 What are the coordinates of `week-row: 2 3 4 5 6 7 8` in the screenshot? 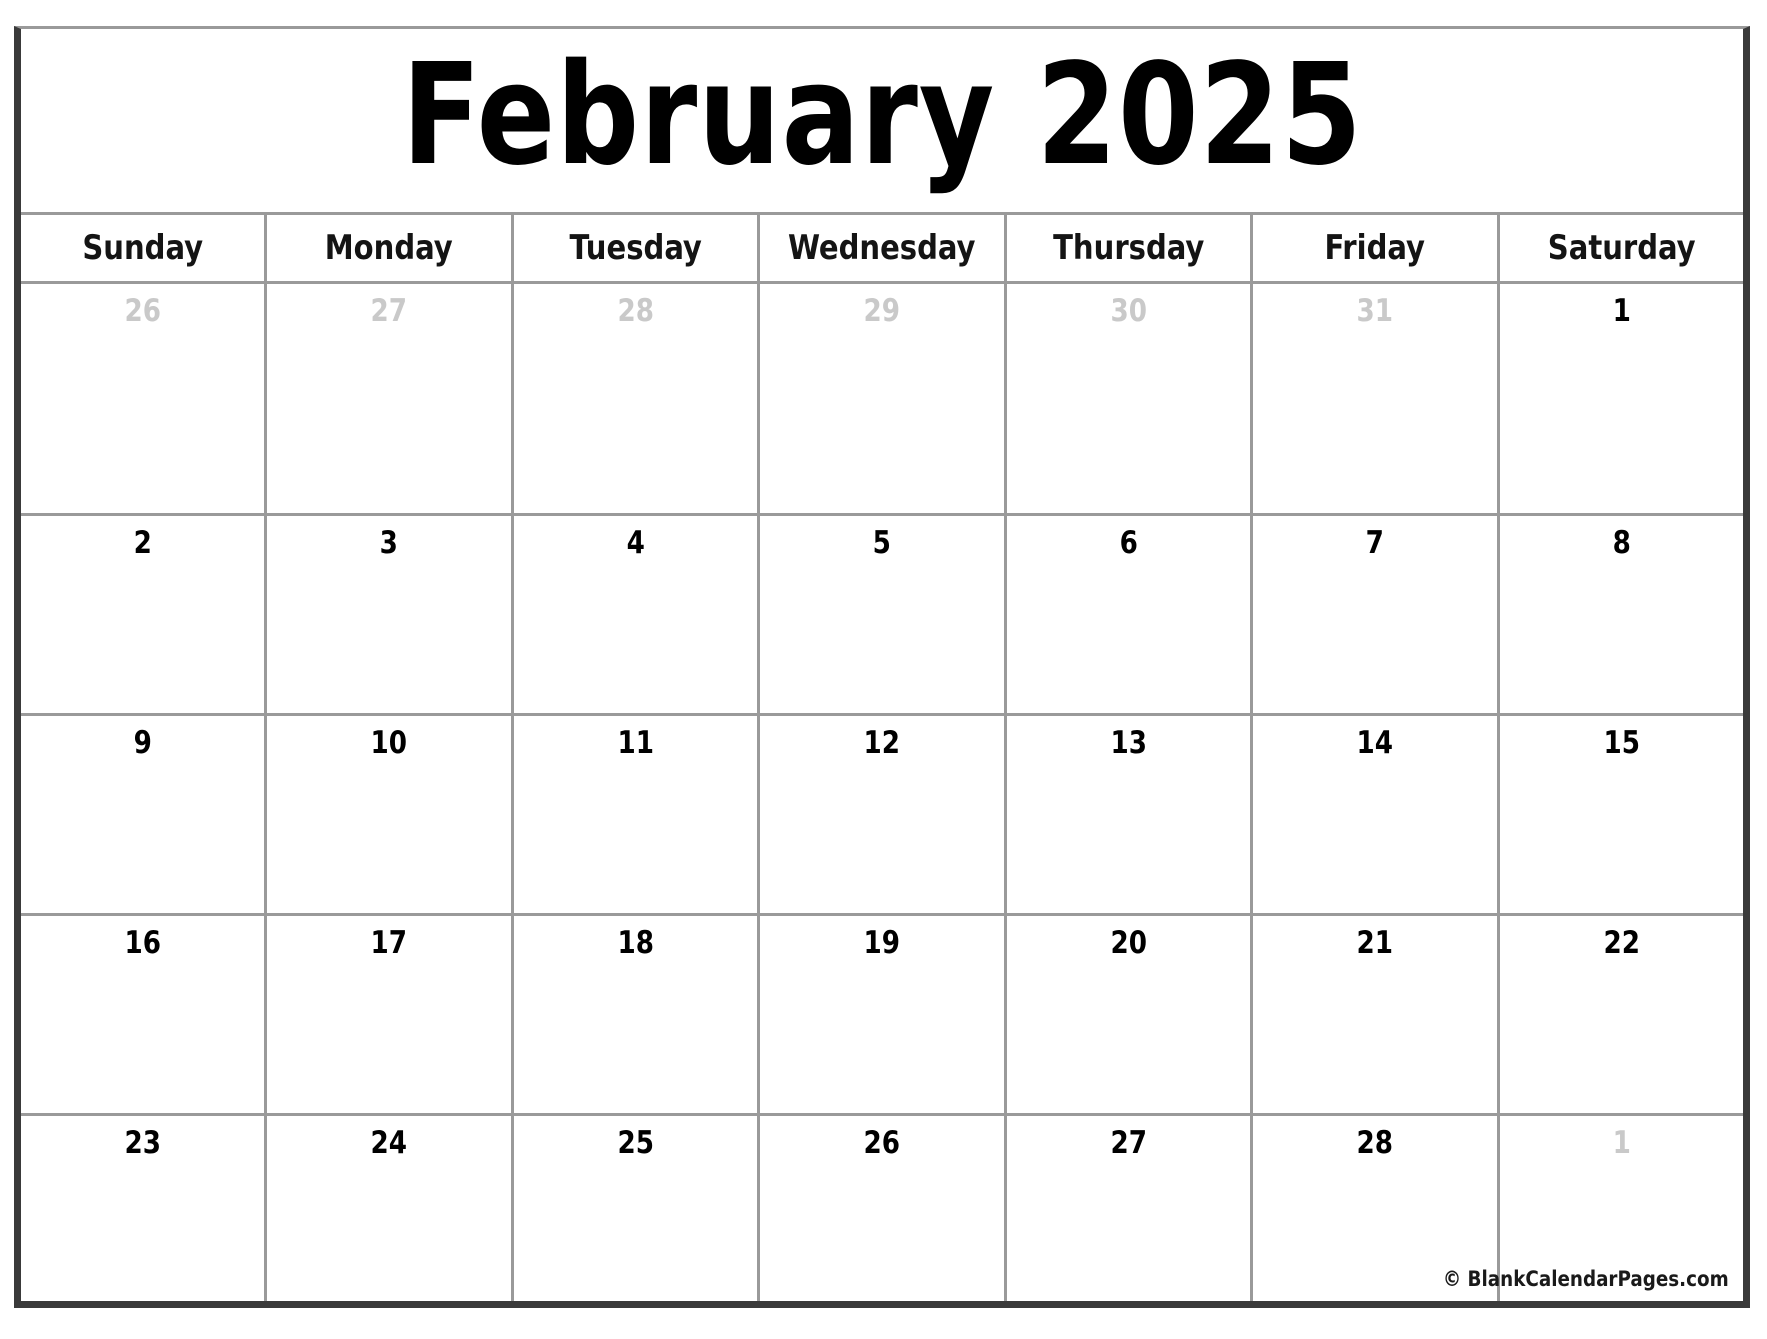 It's located at (882, 613).